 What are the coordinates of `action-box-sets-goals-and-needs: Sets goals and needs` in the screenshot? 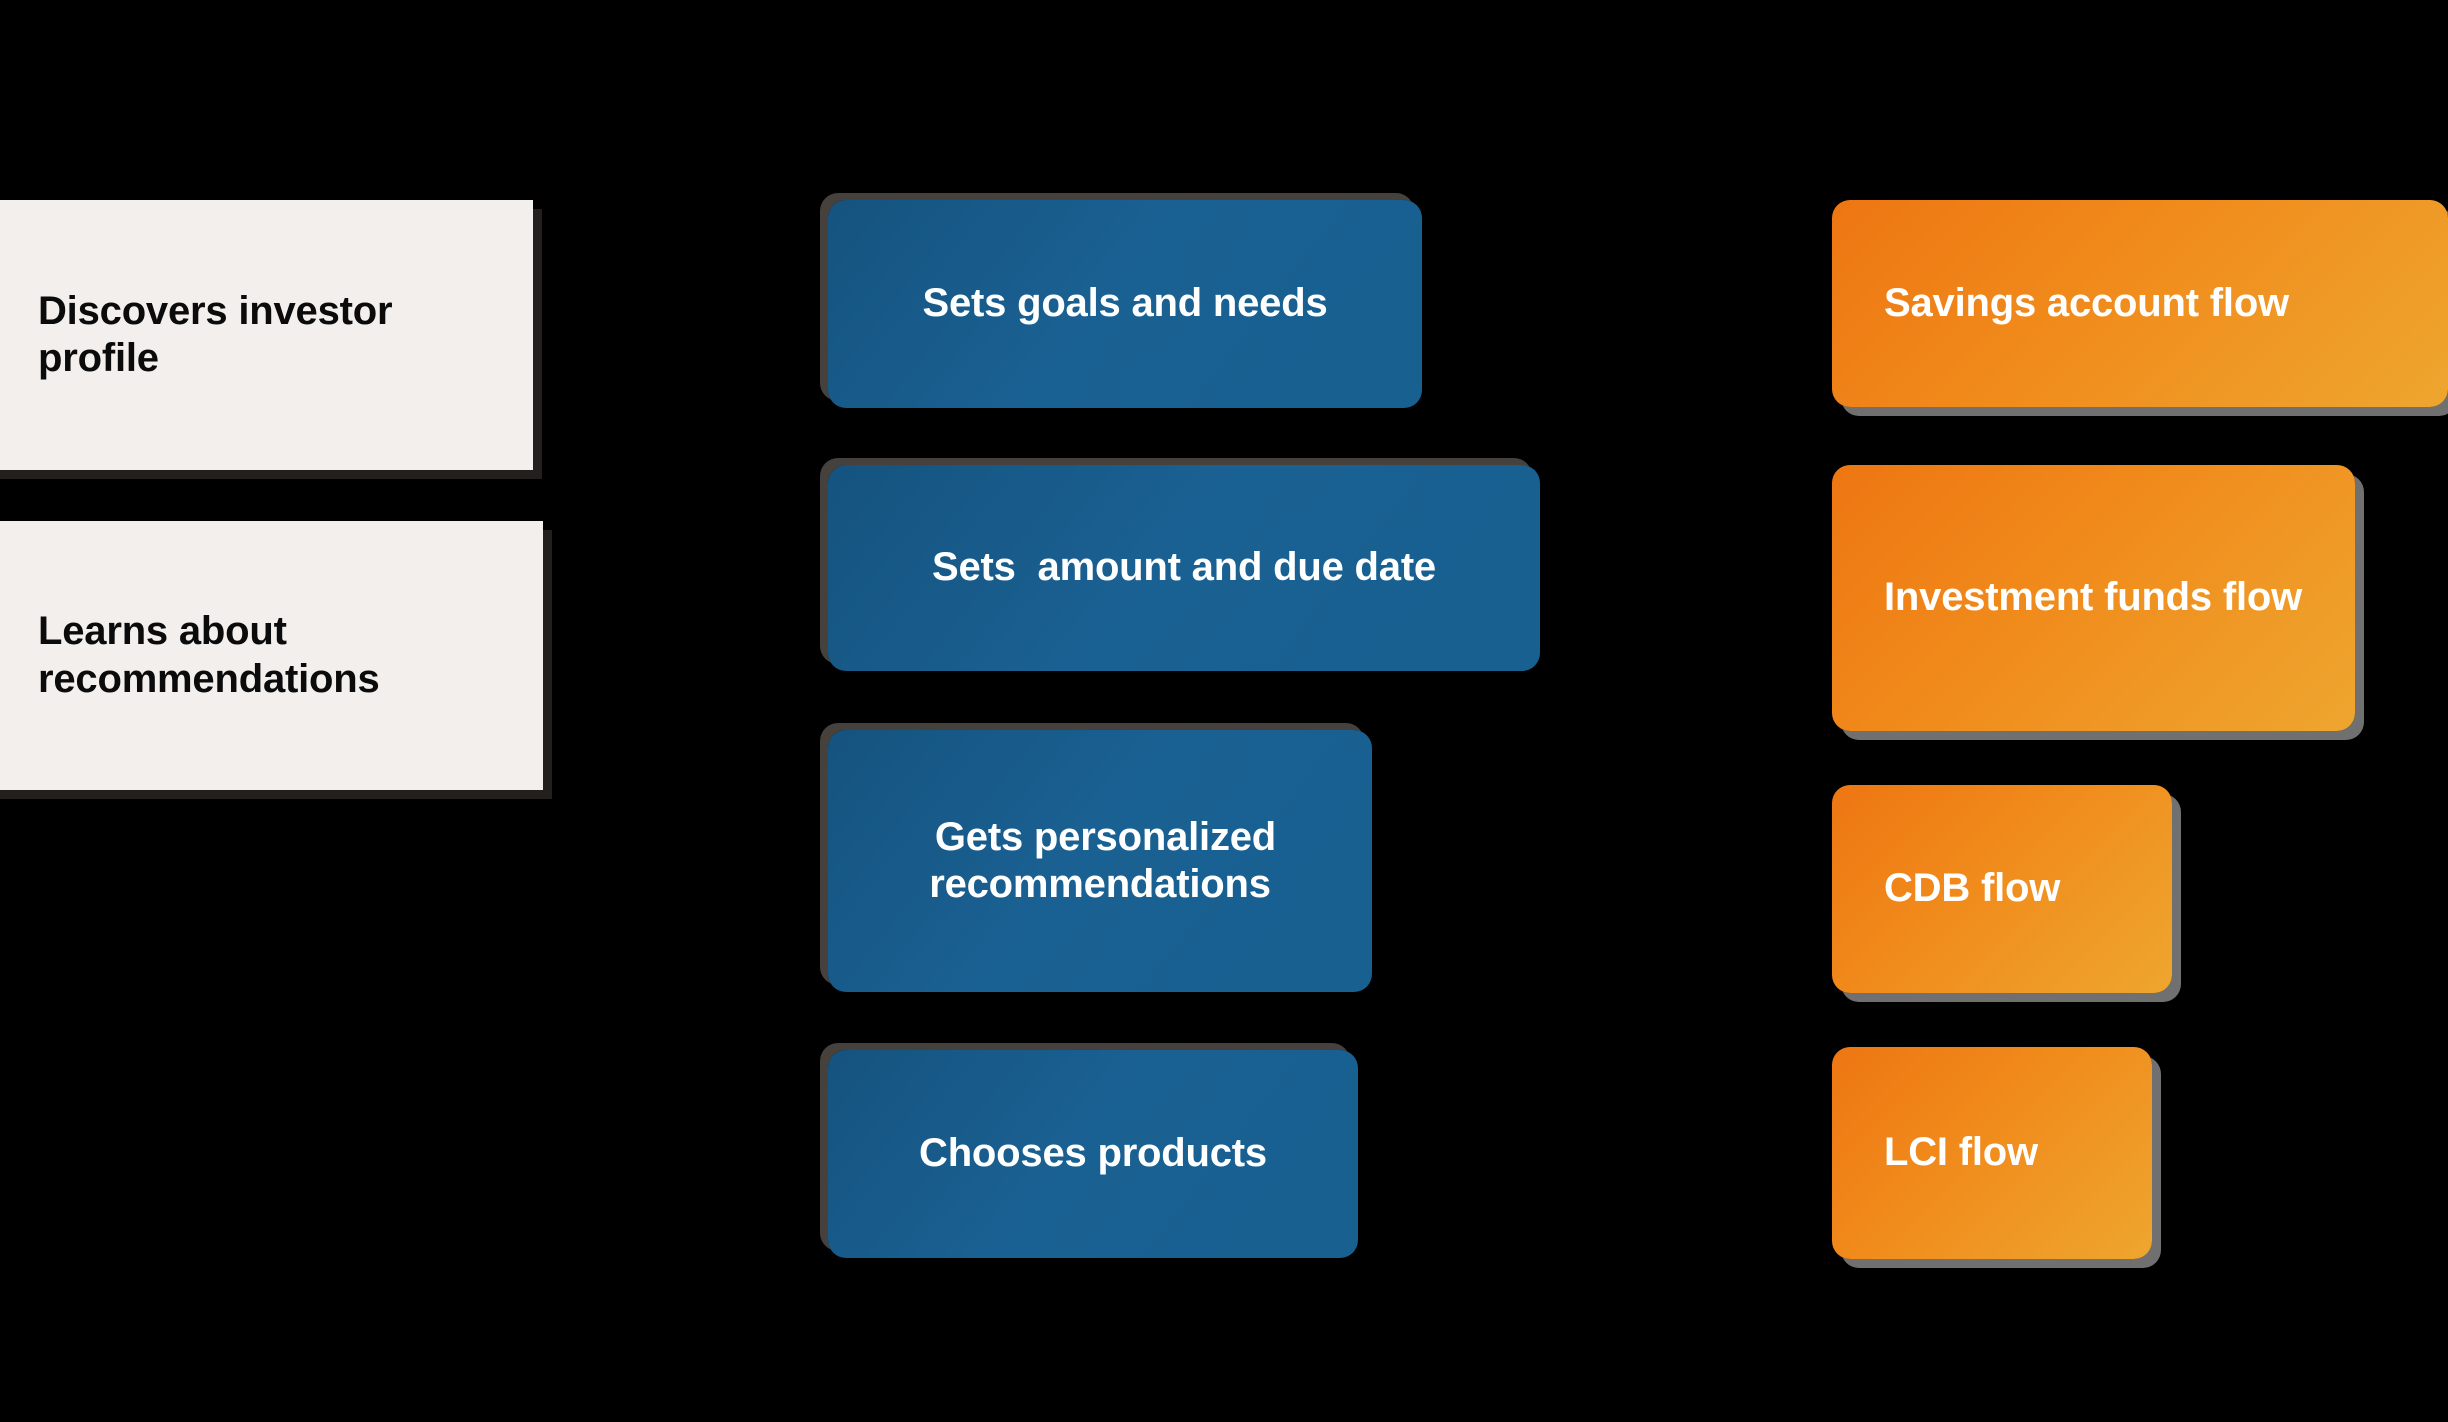 It's located at (1125, 304).